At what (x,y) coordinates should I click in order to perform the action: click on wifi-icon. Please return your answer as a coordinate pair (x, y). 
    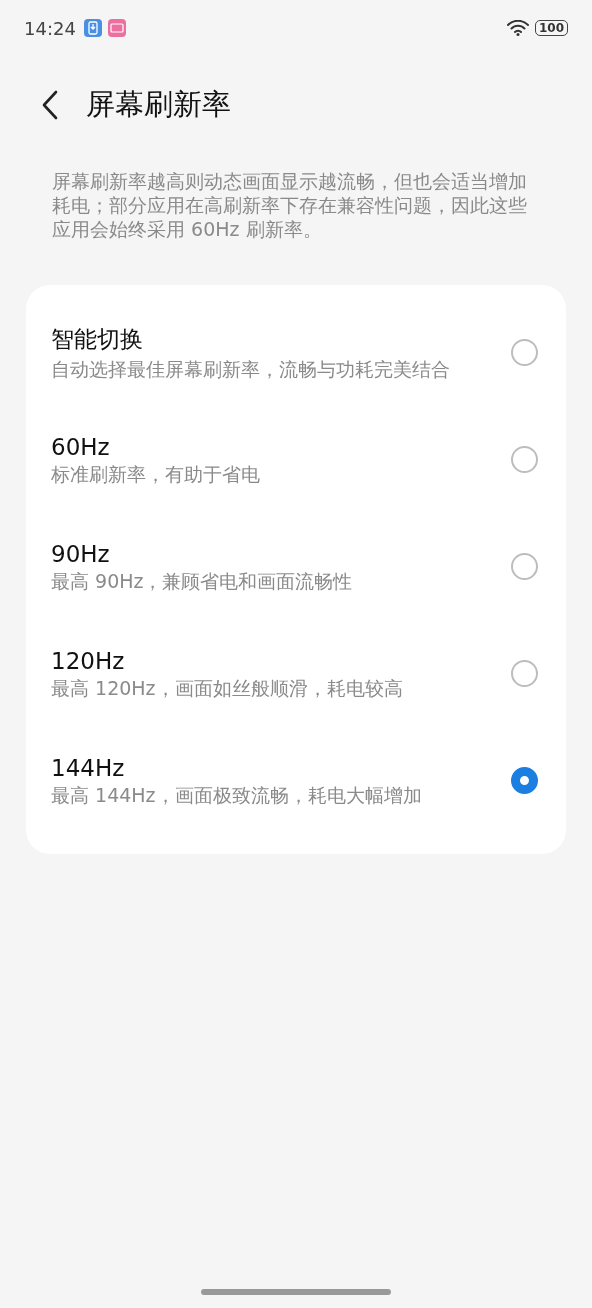
    Looking at the image, I should click on (517, 28).